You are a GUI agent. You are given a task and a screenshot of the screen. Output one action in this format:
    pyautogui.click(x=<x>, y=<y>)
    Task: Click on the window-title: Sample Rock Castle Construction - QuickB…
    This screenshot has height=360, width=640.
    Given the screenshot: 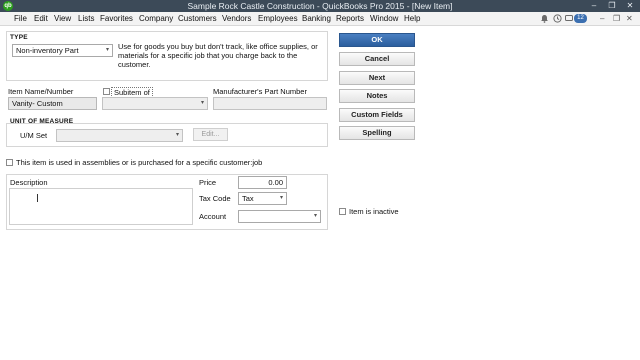 What is the action you would take?
    pyautogui.click(x=320, y=6)
    